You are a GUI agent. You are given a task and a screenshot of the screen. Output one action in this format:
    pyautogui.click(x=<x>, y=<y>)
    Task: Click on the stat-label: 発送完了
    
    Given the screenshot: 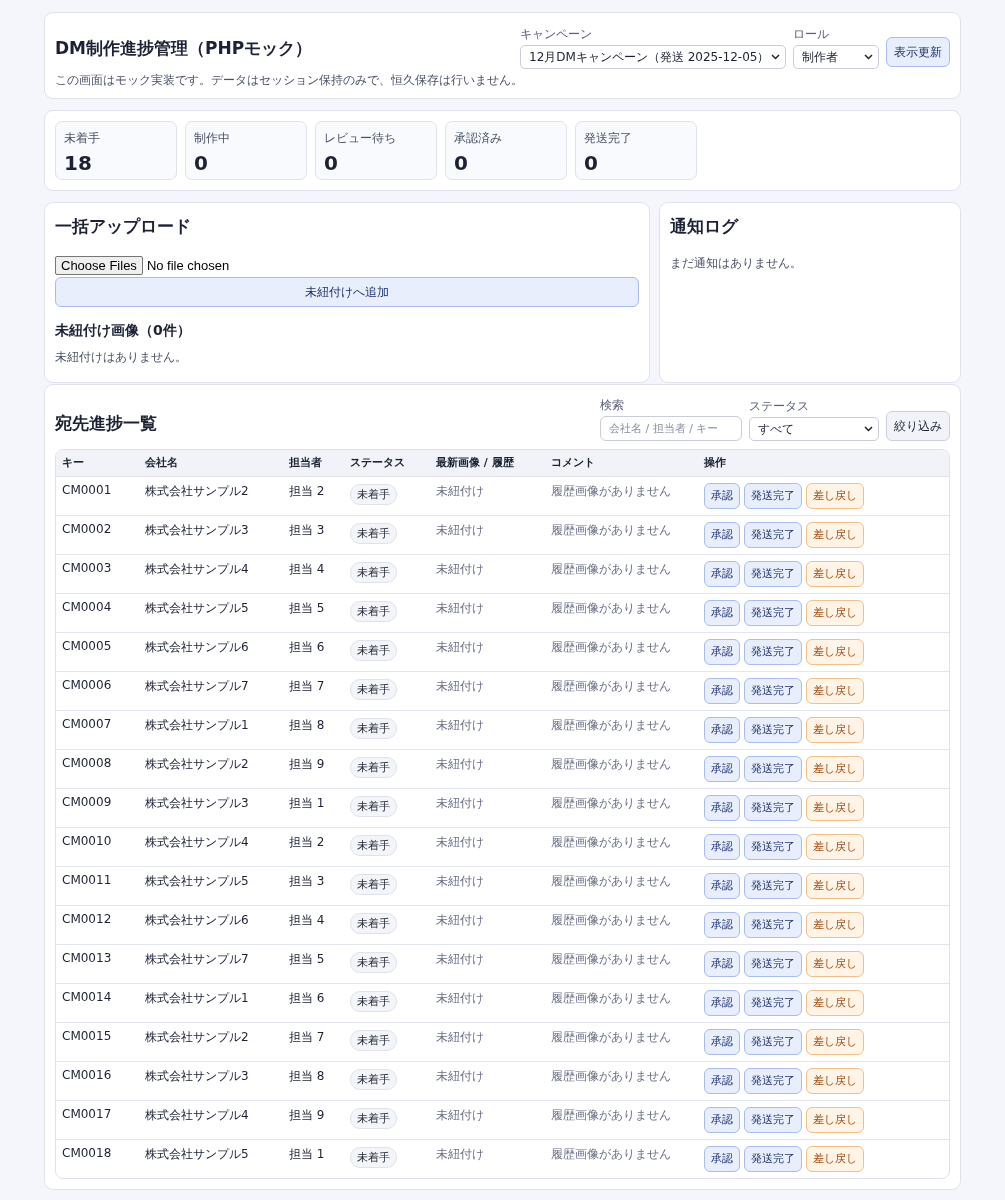 What is the action you would take?
    pyautogui.click(x=608, y=138)
    